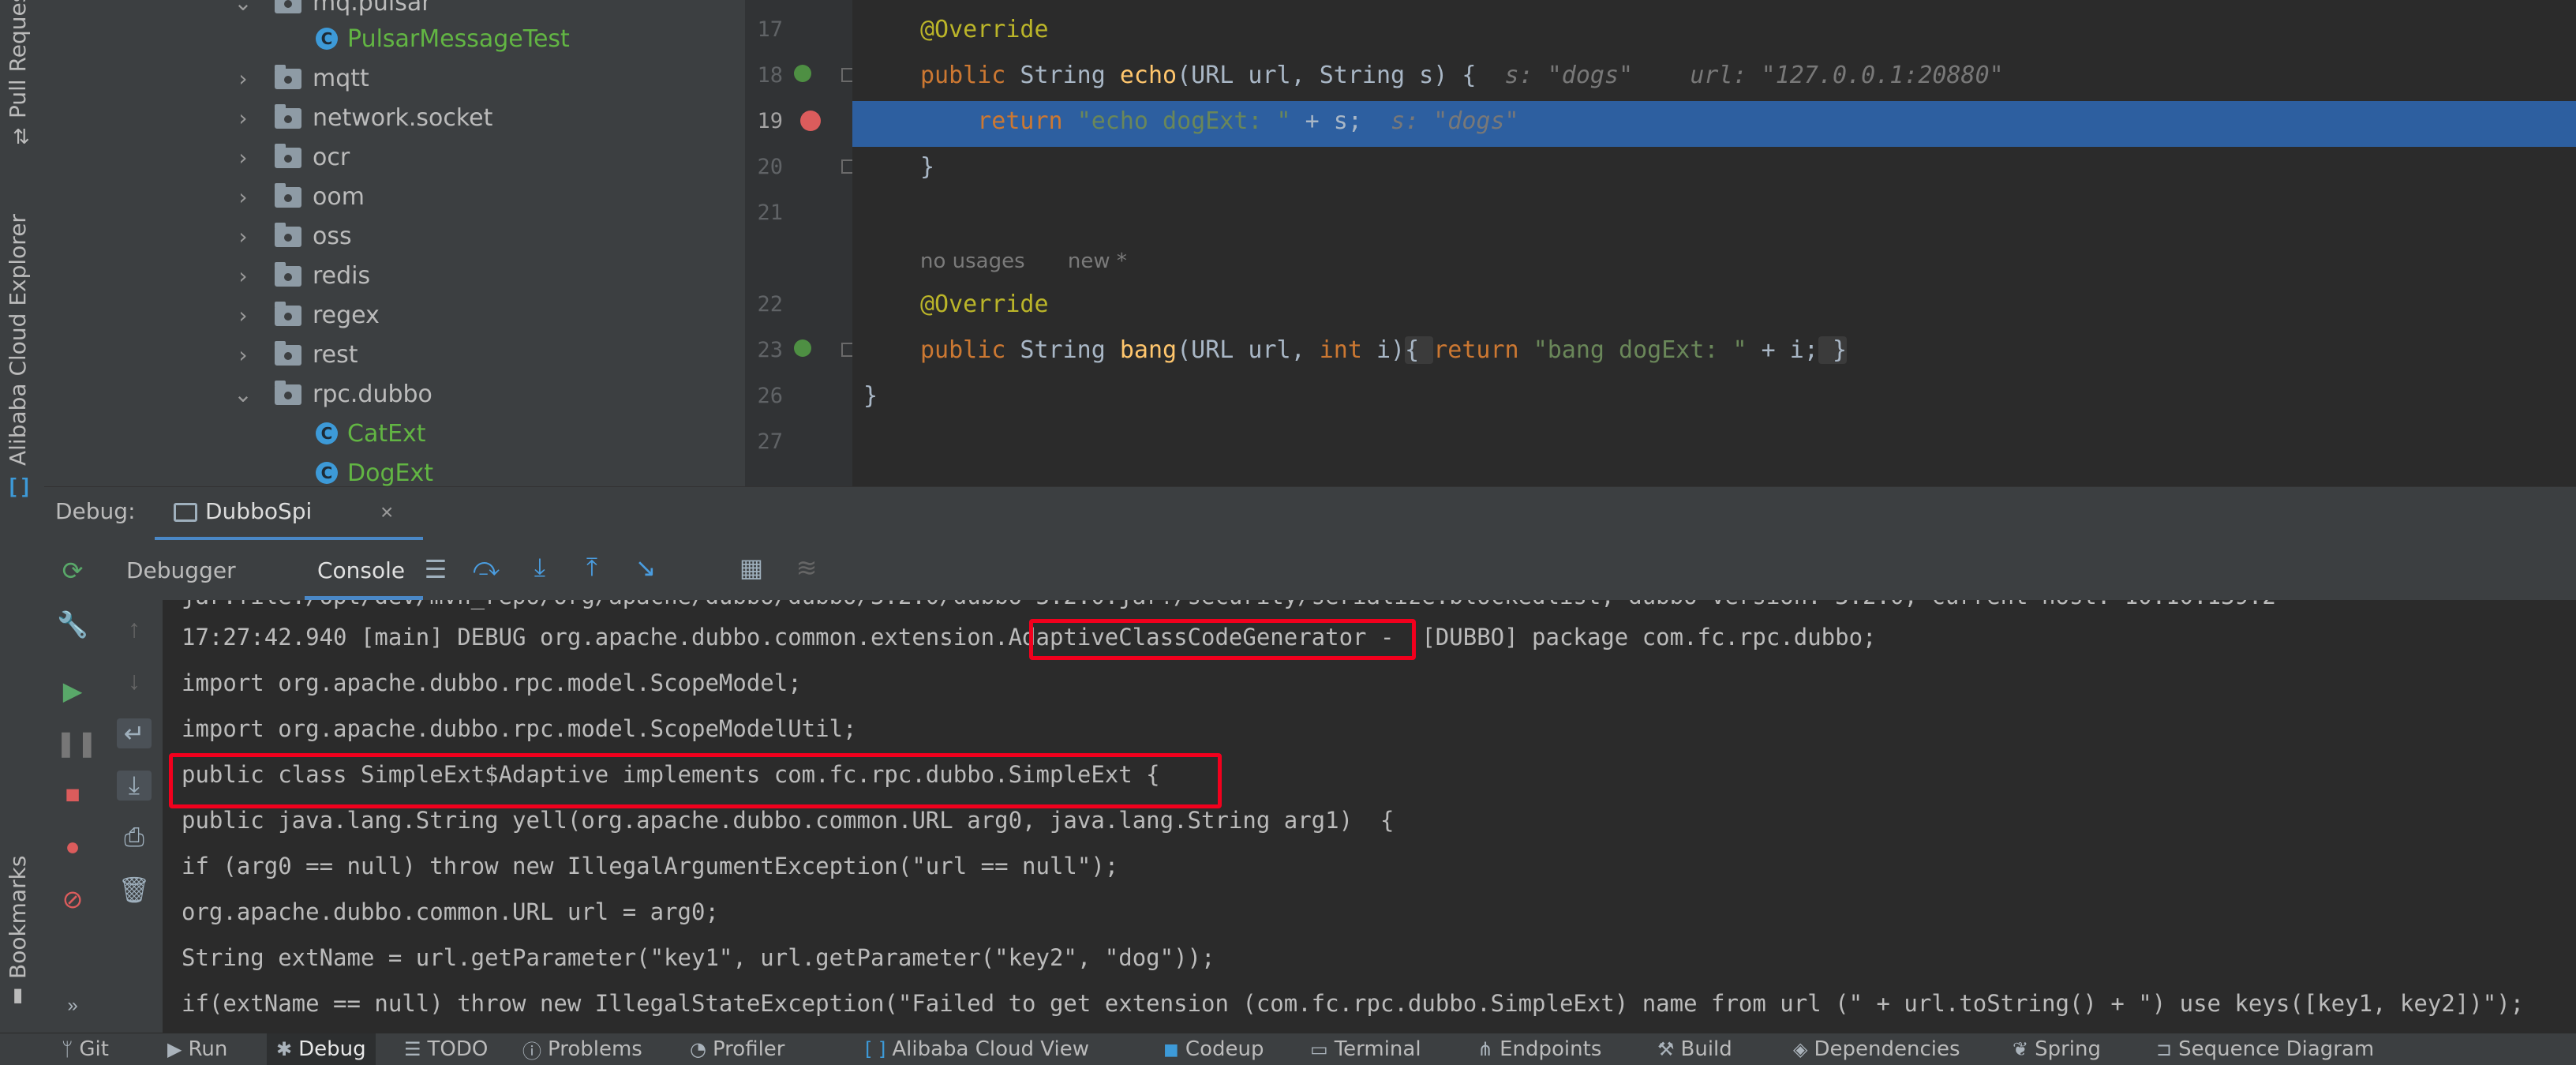  Describe the element at coordinates (737, 1049) in the screenshot. I see `toolwindow-profiler: ◔ Profiler` at that location.